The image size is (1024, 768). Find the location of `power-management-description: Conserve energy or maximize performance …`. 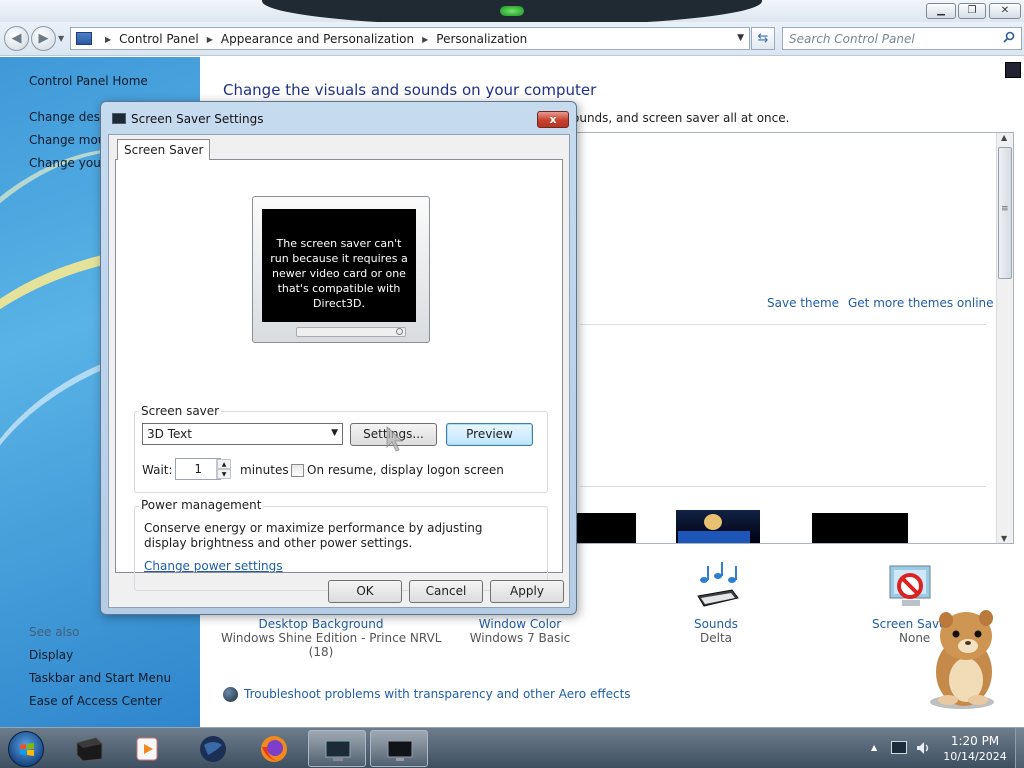

power-management-description: Conserve energy or maximize performance … is located at coordinates (313, 535).